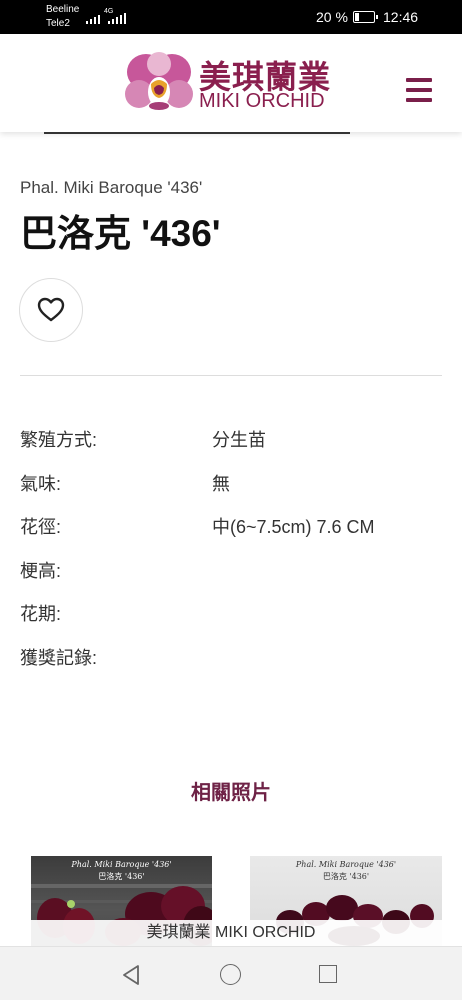  What do you see at coordinates (231, 488) in the screenshot?
I see `attribute-row-fragrance: 氣味: 無` at bounding box center [231, 488].